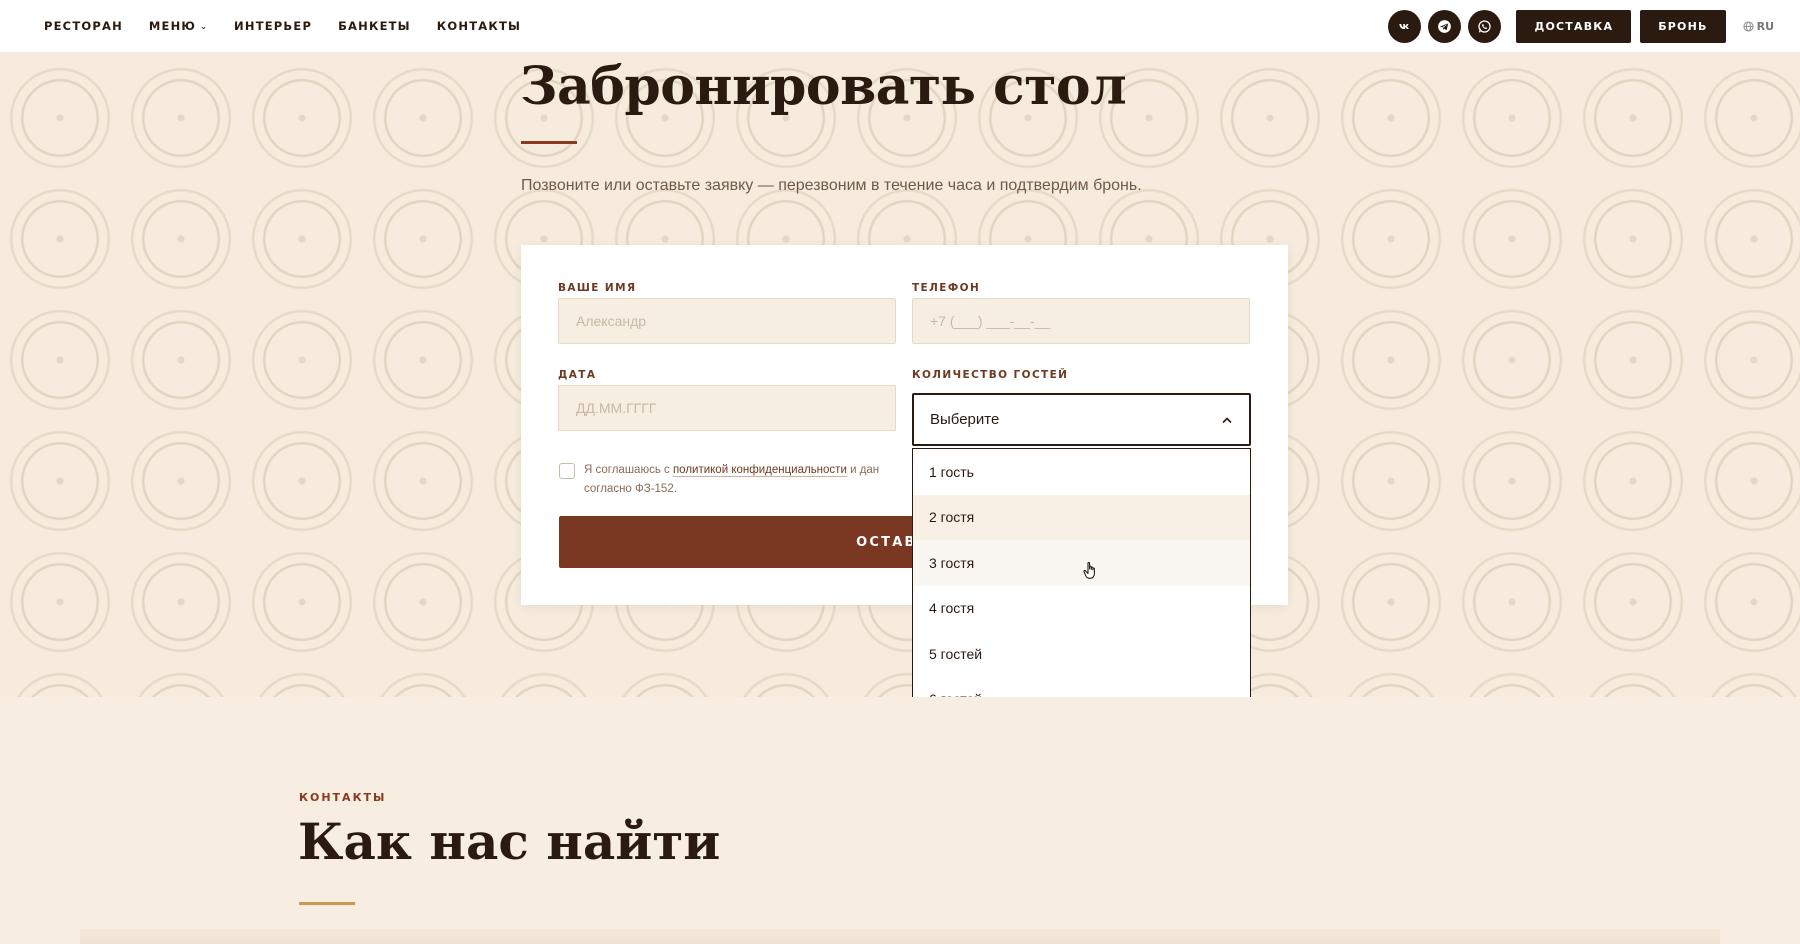 This screenshot has height=944, width=1800. I want to click on nav-interior-label: ИНТЕРЬЕР, so click(273, 26).